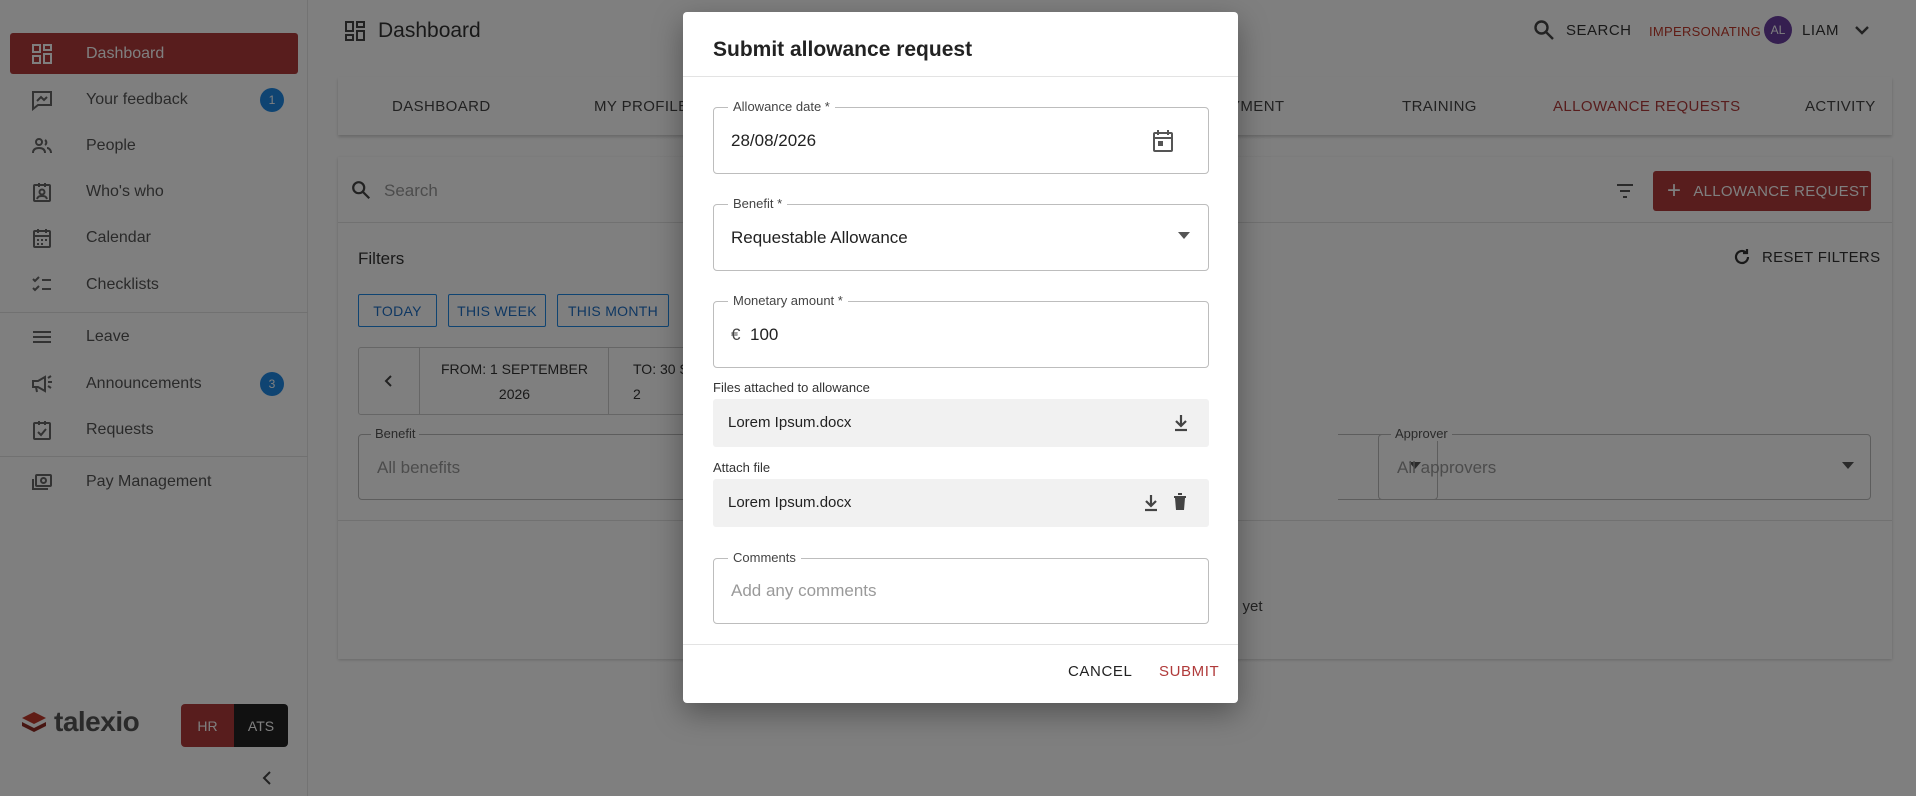  Describe the element at coordinates (843, 49) in the screenshot. I see `dialog-title: Submit allowance request` at that location.